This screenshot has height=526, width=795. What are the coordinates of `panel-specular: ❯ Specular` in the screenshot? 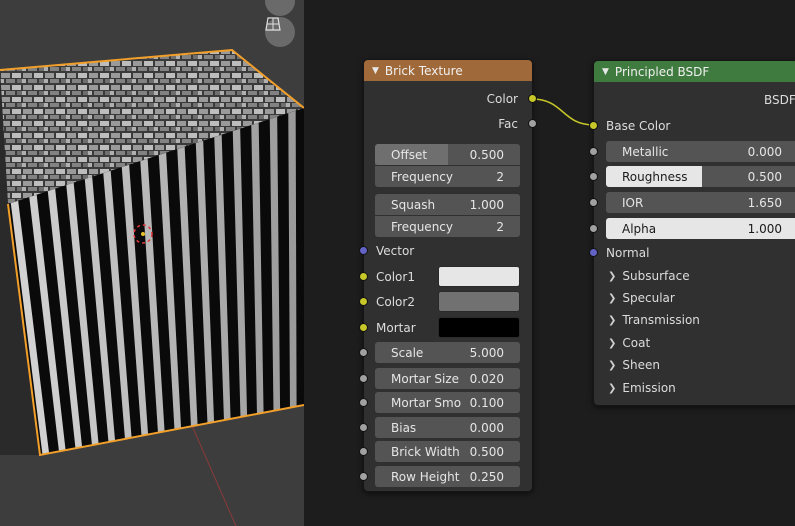 It's located at (641, 298).